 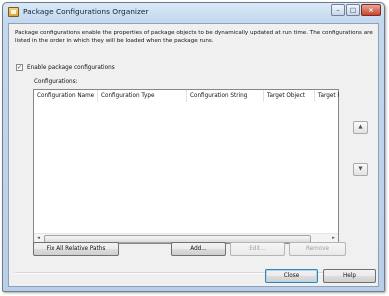 I want to click on title-bar: Package Configurations Organizer – □ ×, so click(x=193, y=12).